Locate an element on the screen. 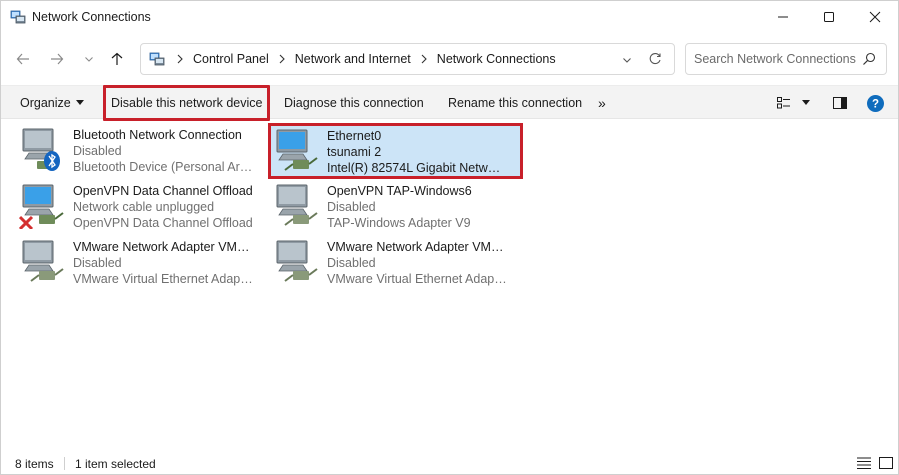 This screenshot has width=899, height=475. disable-network-device-label: Disable this network device is located at coordinates (187, 103).